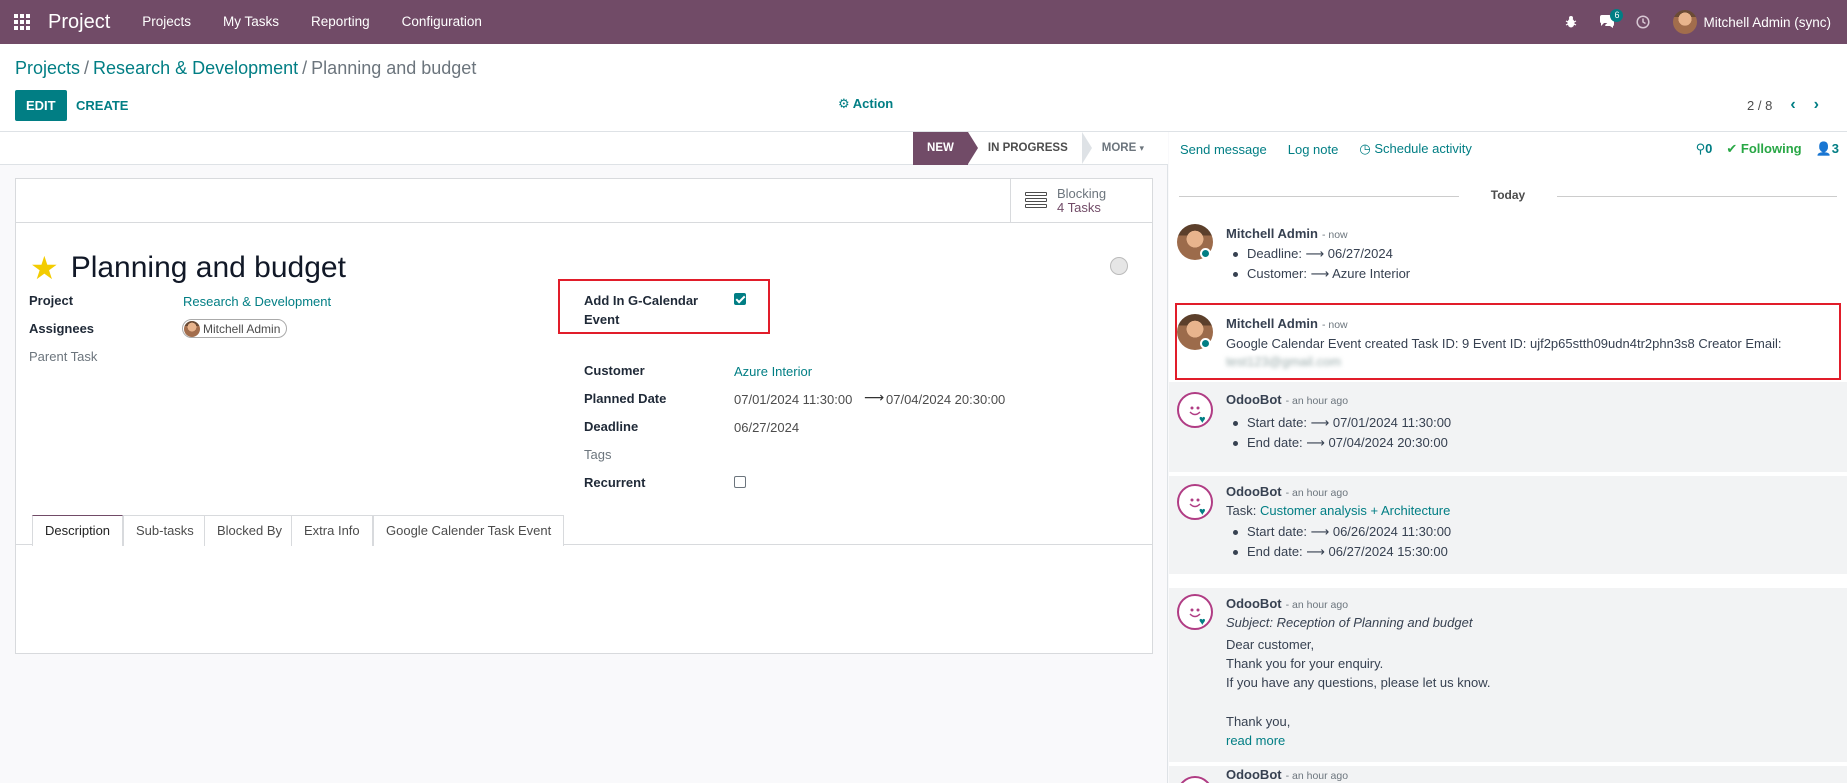  Describe the element at coordinates (793, 399) in the screenshot. I see `planned-start-field: 07/01/2024 11:30:00` at that location.